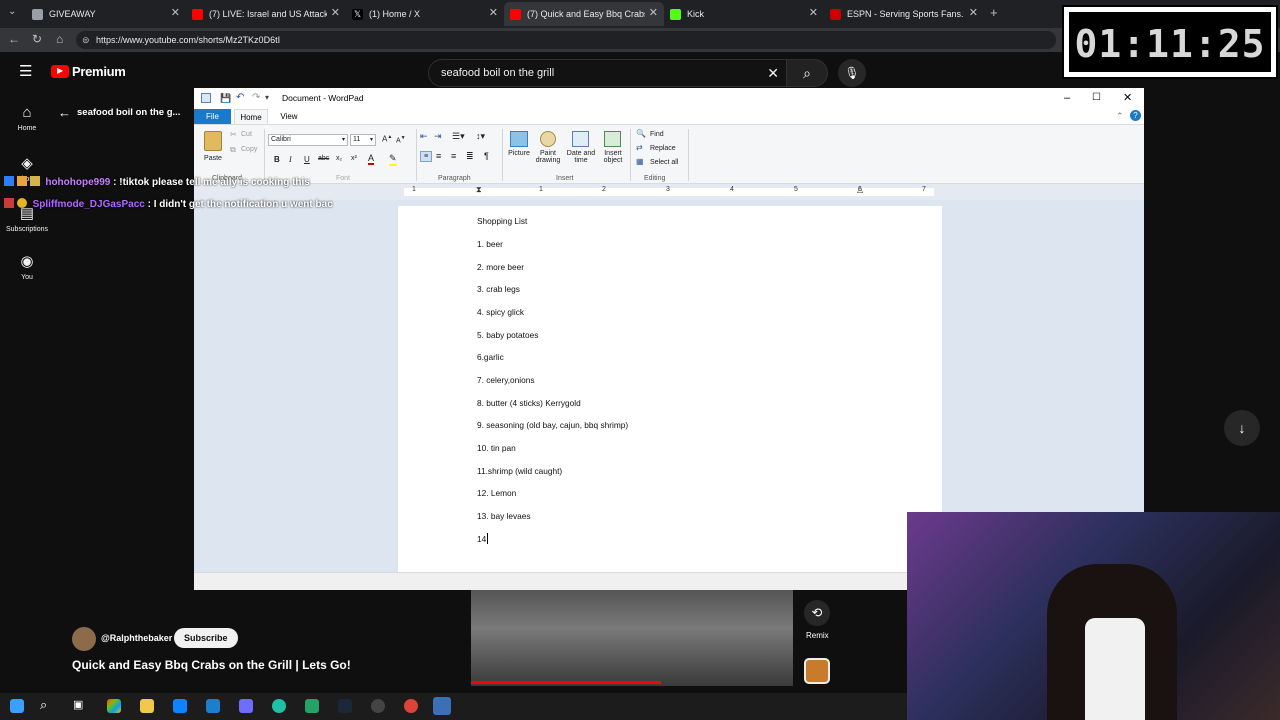  I want to click on indent-marker-icon: ⧗, so click(479, 190).